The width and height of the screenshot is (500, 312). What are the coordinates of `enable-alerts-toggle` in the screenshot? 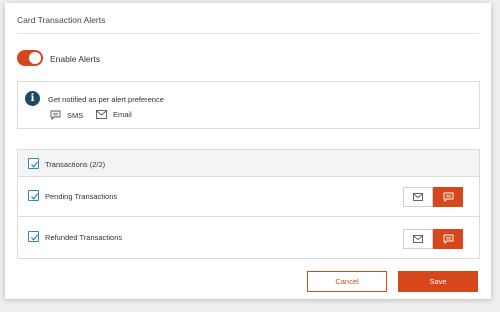 It's located at (30, 58).